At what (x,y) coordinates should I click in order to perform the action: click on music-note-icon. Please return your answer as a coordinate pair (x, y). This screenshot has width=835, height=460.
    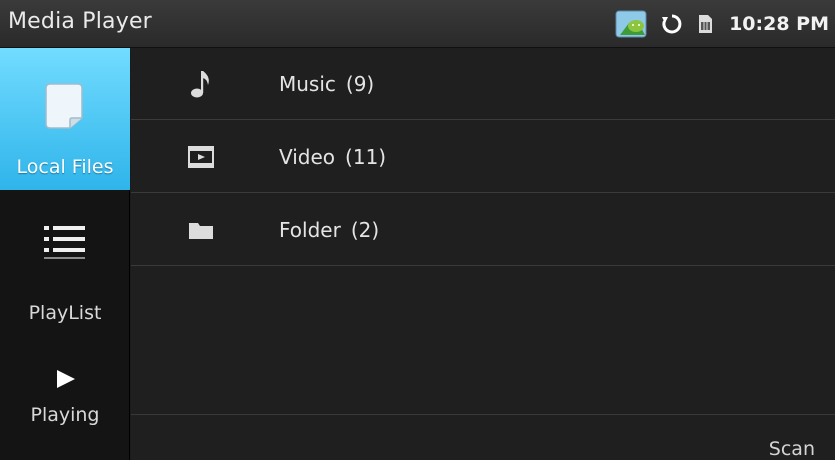
    Looking at the image, I should click on (201, 84).